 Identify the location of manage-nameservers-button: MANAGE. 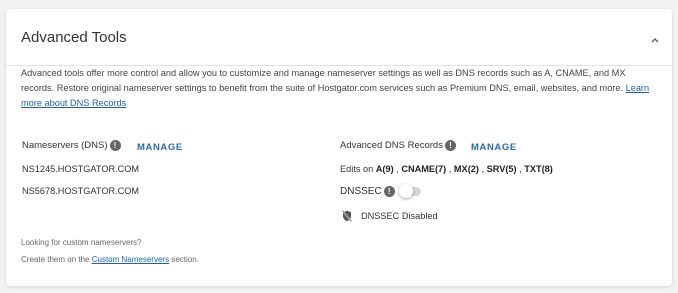
(160, 147).